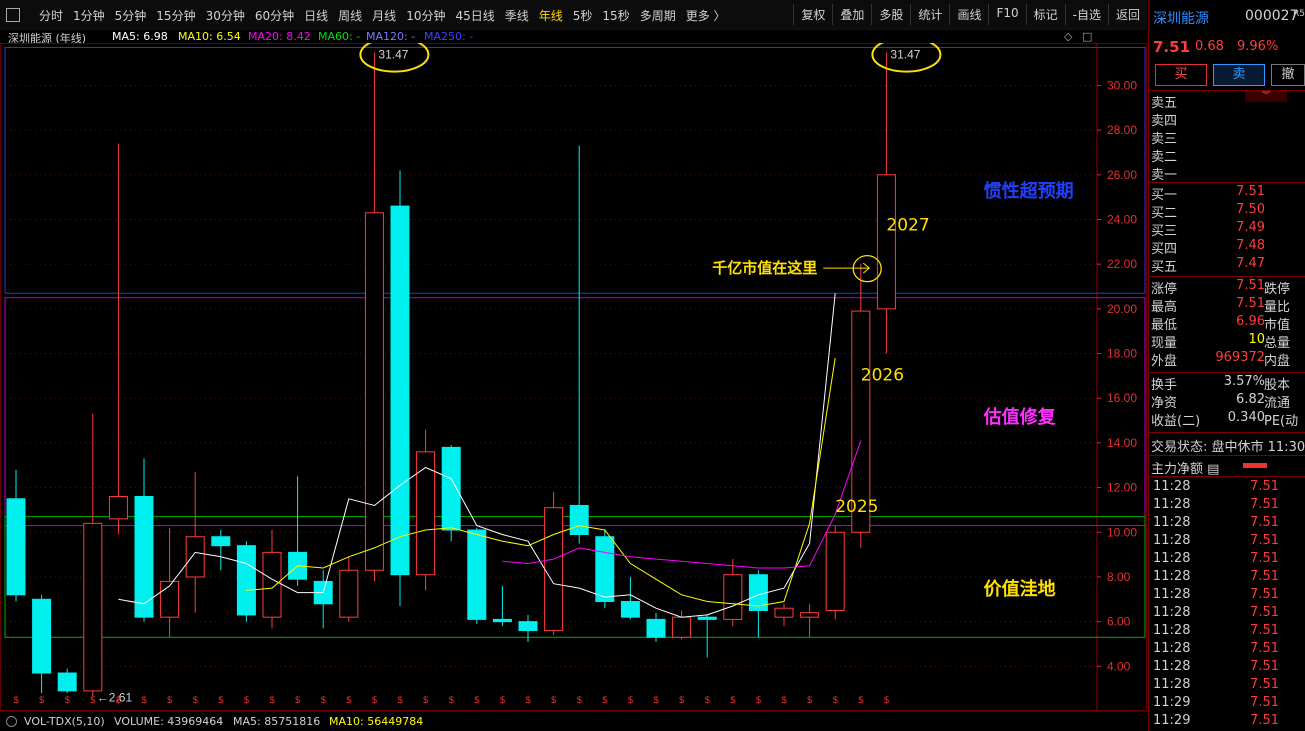  Describe the element at coordinates (968, 14) in the screenshot. I see `tool-tab-4: 画线` at that location.